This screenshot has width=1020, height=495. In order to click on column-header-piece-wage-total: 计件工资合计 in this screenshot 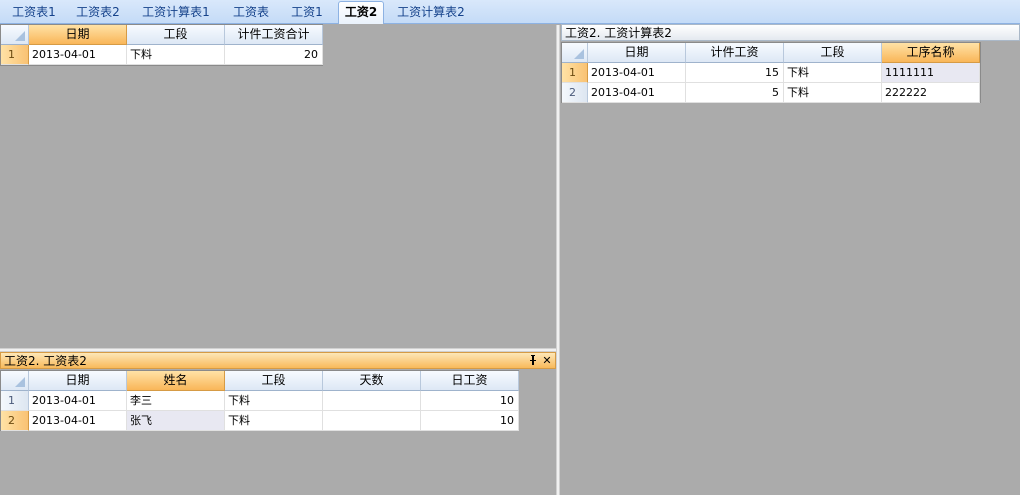, I will do `click(274, 35)`.